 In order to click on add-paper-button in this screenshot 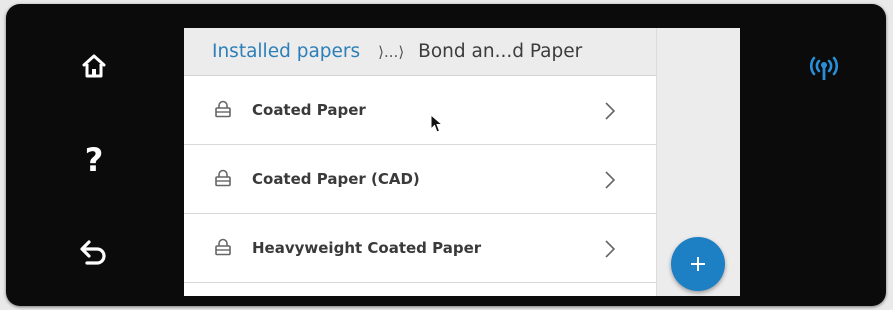, I will do `click(698, 264)`.